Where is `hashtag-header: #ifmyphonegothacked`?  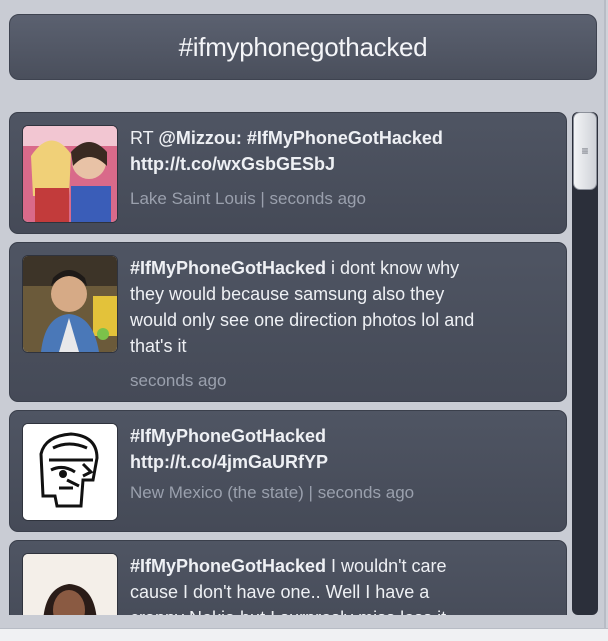
hashtag-header: #ifmyphonegothacked is located at coordinates (303, 47).